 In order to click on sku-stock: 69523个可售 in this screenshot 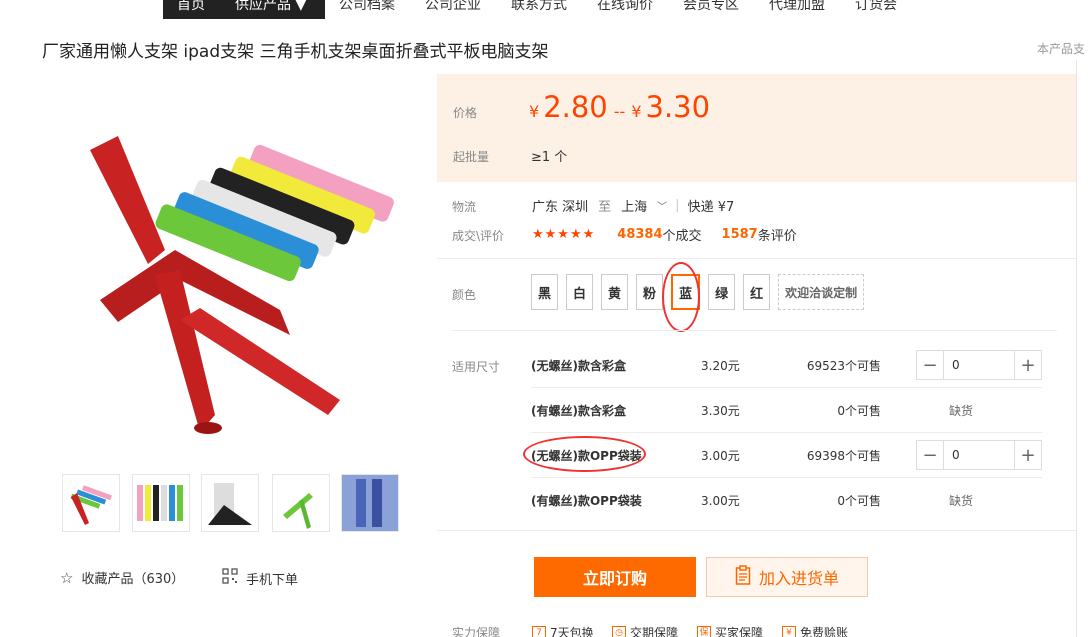, I will do `click(843, 366)`.